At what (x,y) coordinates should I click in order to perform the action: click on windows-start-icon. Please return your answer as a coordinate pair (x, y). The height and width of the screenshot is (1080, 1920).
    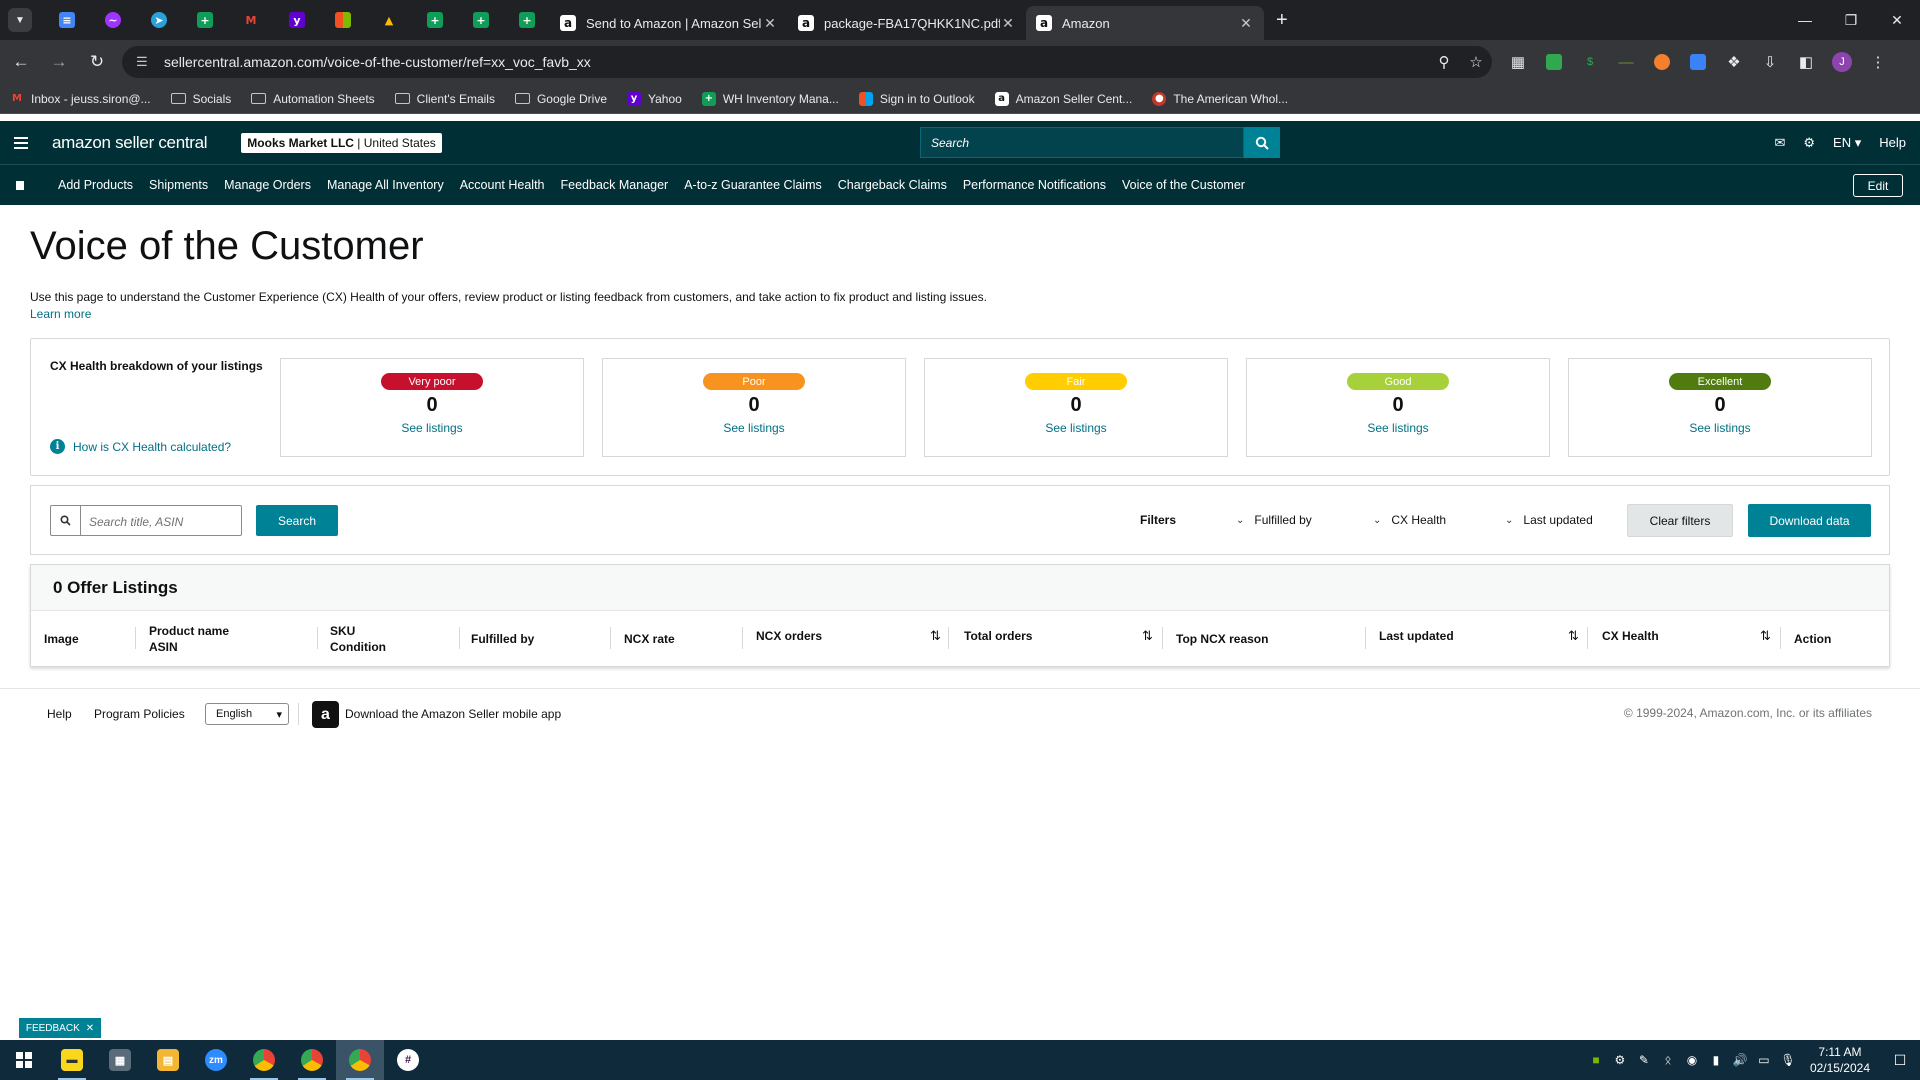
    Looking at the image, I should click on (24, 1060).